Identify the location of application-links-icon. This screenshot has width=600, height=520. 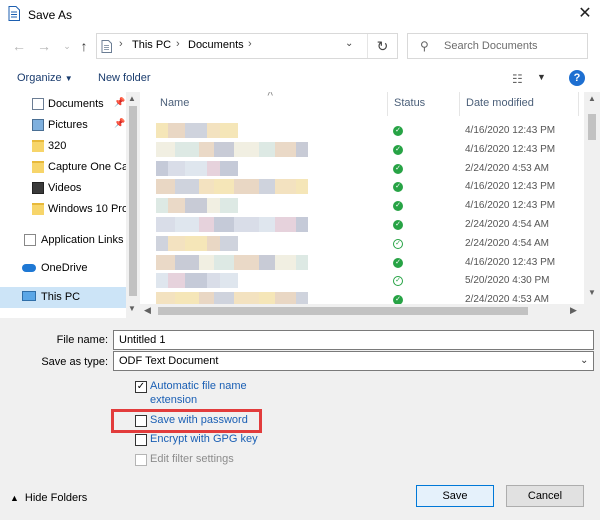
(30, 240).